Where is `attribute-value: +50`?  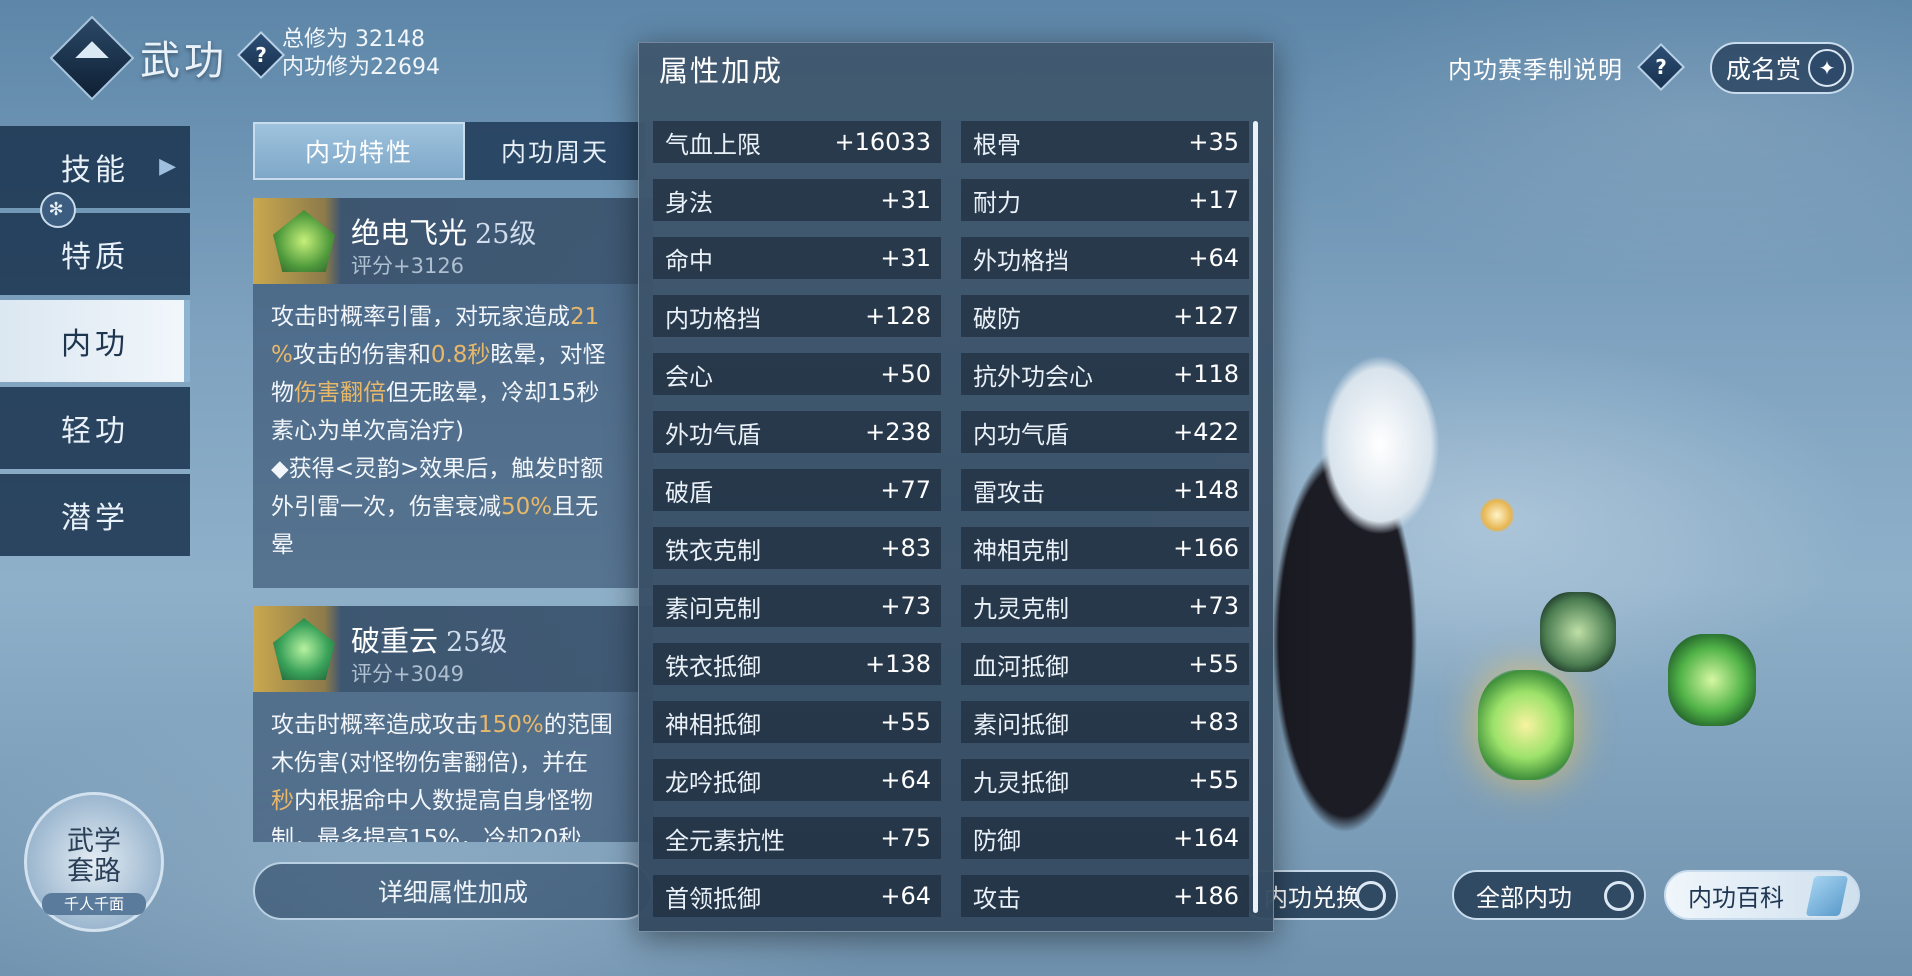
attribute-value: +50 is located at coordinates (905, 374).